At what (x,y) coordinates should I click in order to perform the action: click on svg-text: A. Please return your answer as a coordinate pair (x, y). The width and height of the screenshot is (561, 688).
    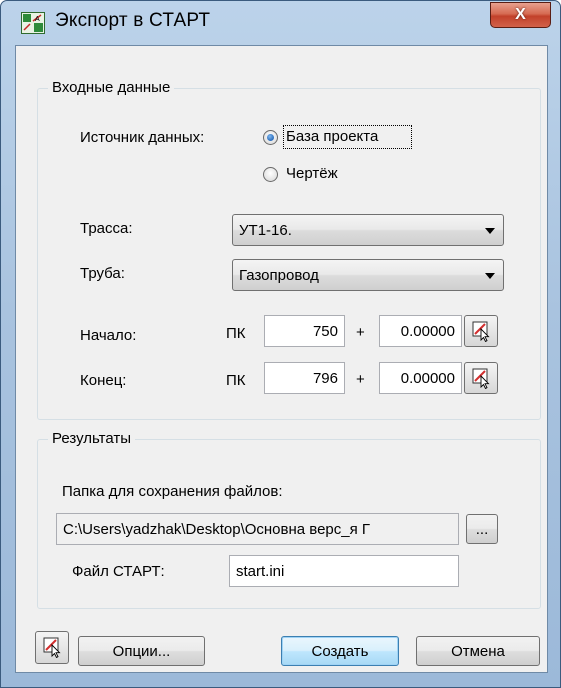
    Looking at the image, I should click on (37, 19).